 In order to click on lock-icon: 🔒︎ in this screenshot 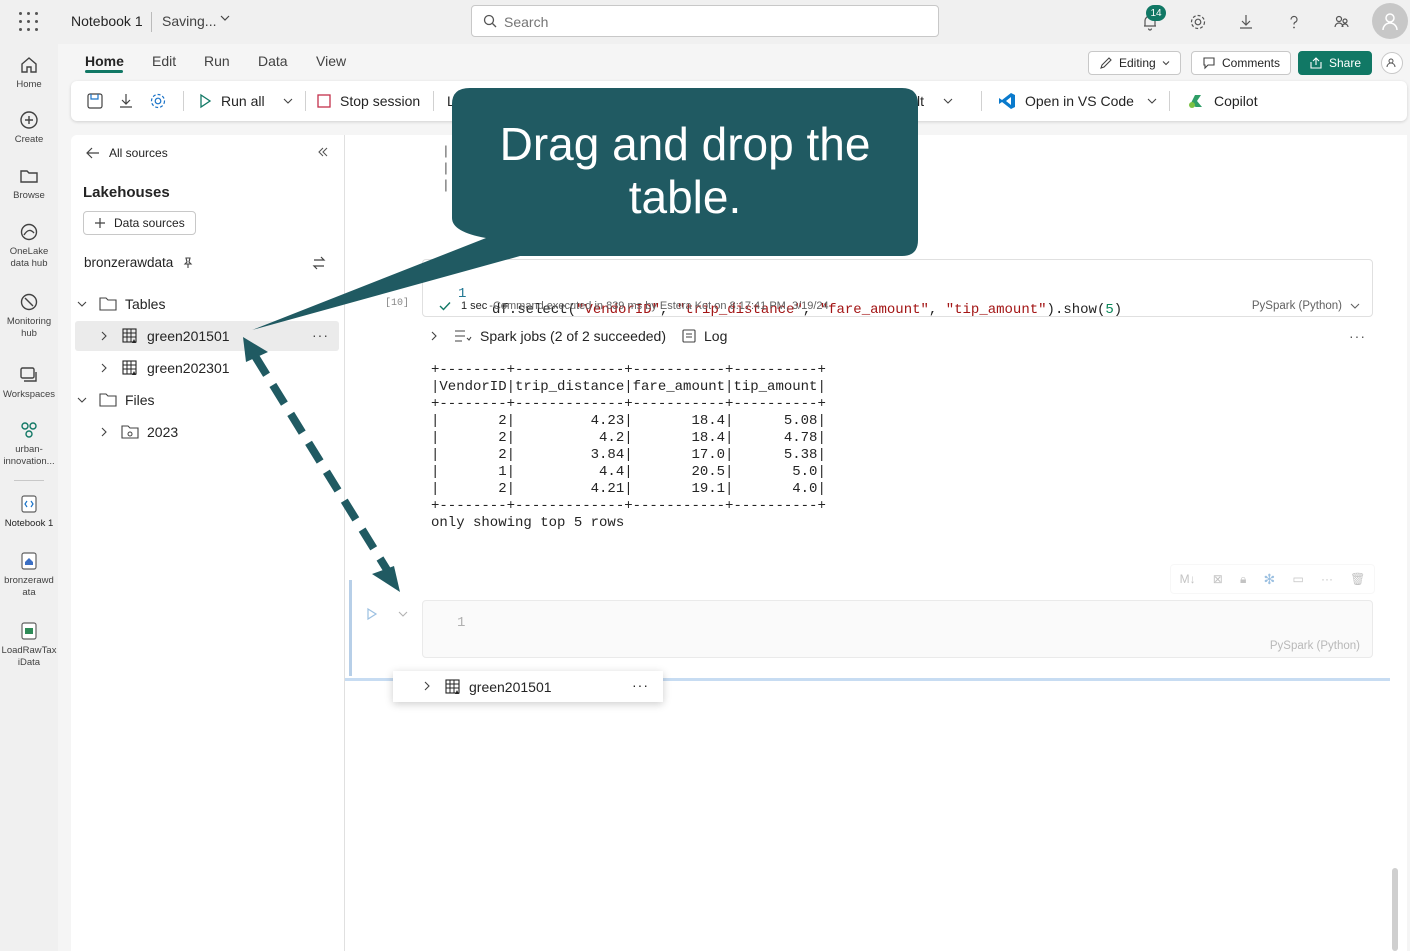, I will do `click(1243, 579)`.